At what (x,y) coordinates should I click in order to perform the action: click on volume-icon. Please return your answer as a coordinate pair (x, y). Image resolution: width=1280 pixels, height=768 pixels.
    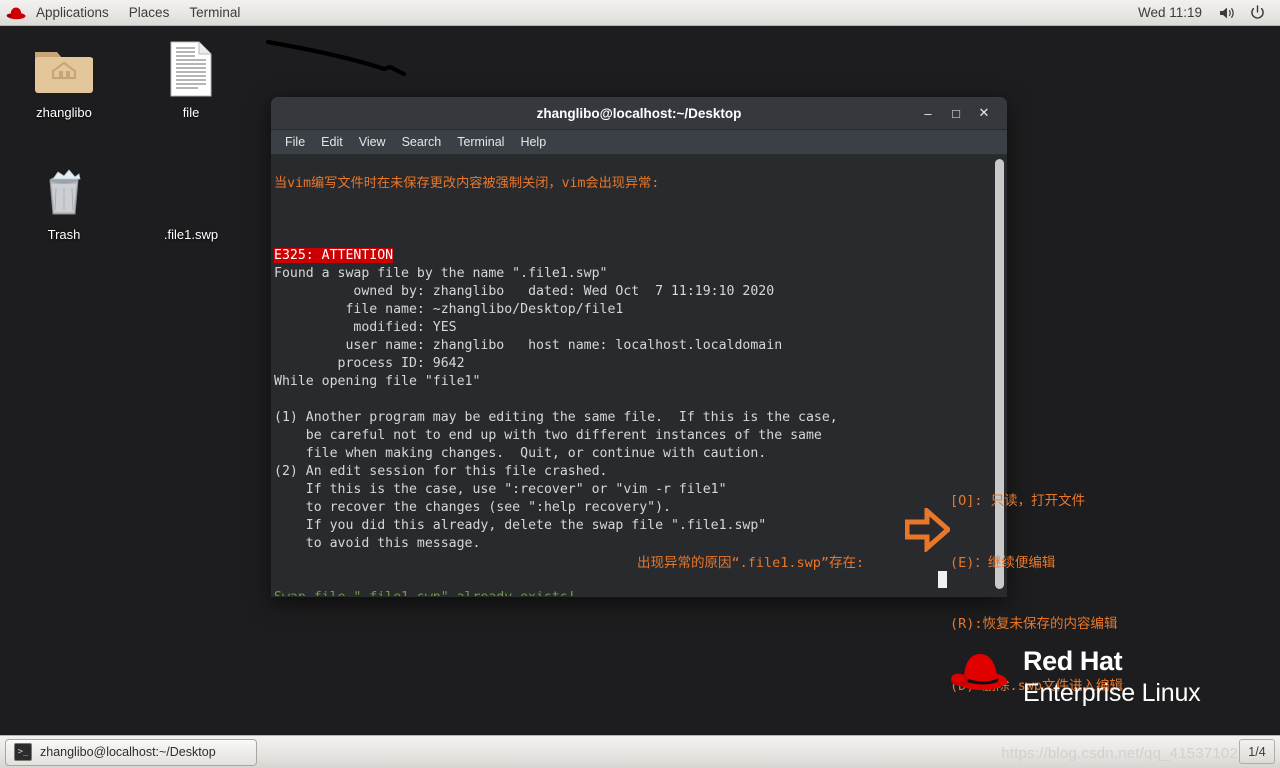
    Looking at the image, I should click on (1227, 13).